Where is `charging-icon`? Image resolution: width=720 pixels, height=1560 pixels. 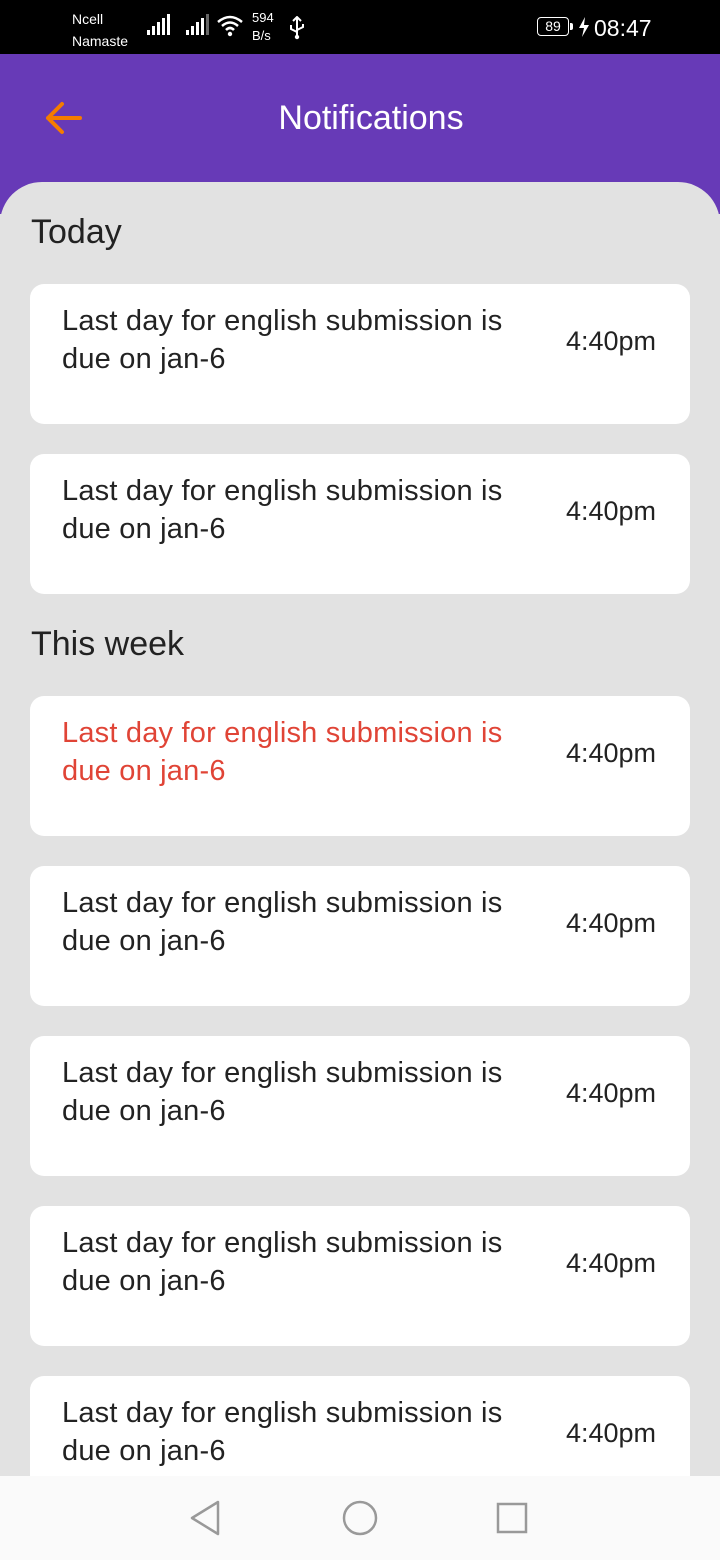 charging-icon is located at coordinates (584, 27).